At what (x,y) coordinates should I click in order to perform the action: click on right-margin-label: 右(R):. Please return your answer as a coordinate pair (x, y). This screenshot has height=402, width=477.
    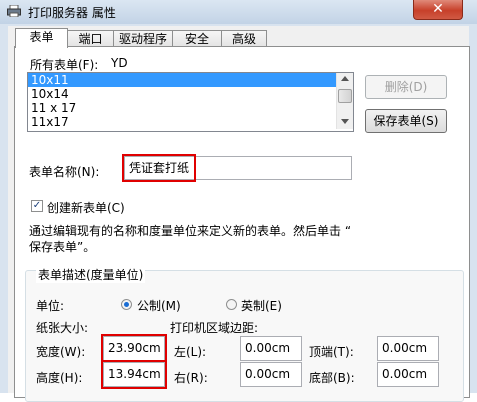
    Looking at the image, I should click on (191, 378).